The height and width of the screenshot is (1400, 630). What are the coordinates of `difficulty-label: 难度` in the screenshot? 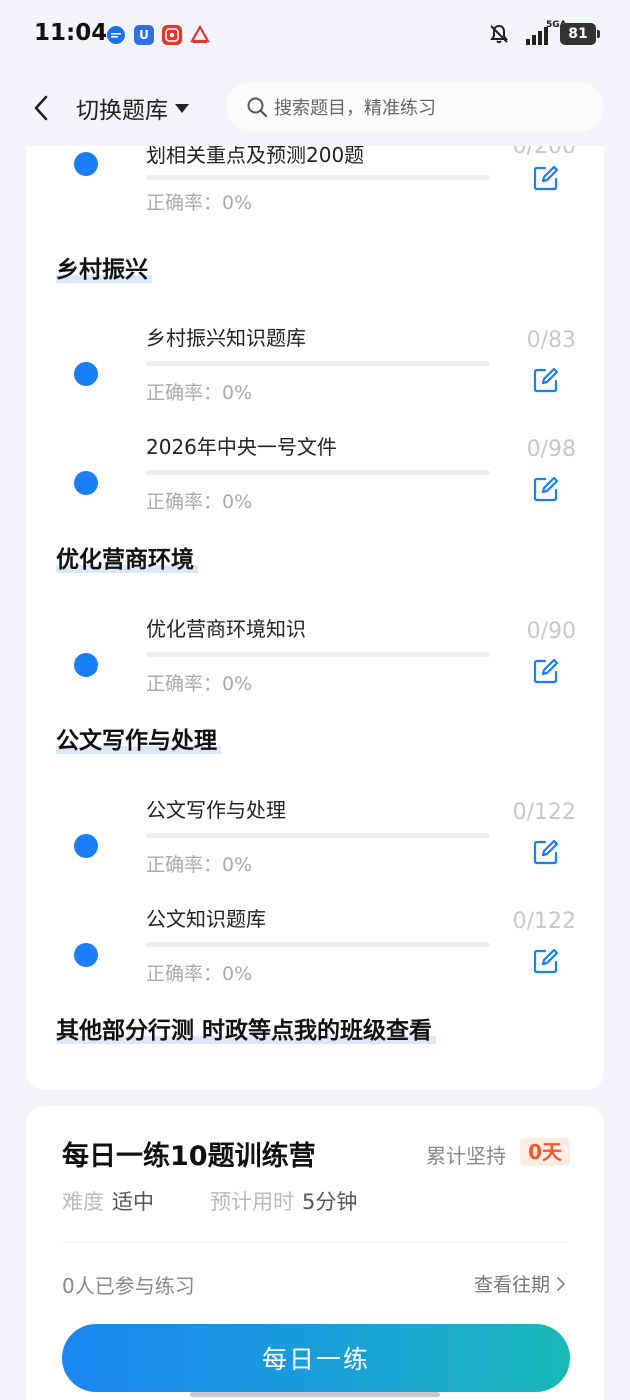 It's located at (83, 1202).